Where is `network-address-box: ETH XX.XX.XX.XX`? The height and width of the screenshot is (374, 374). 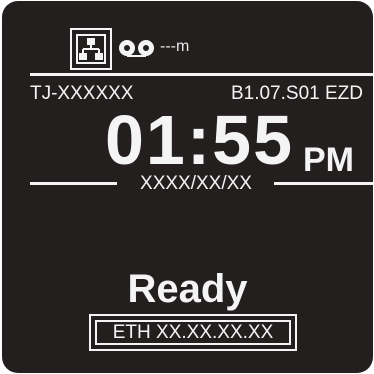
network-address-box: ETH XX.XX.XX.XX is located at coordinates (193, 332).